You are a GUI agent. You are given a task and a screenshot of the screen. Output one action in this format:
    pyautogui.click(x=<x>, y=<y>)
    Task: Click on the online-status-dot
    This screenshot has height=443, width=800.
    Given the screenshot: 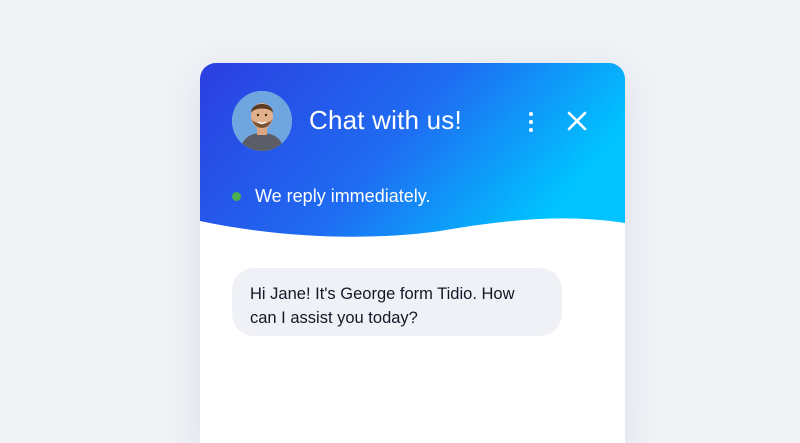 What is the action you would take?
    pyautogui.click(x=236, y=196)
    